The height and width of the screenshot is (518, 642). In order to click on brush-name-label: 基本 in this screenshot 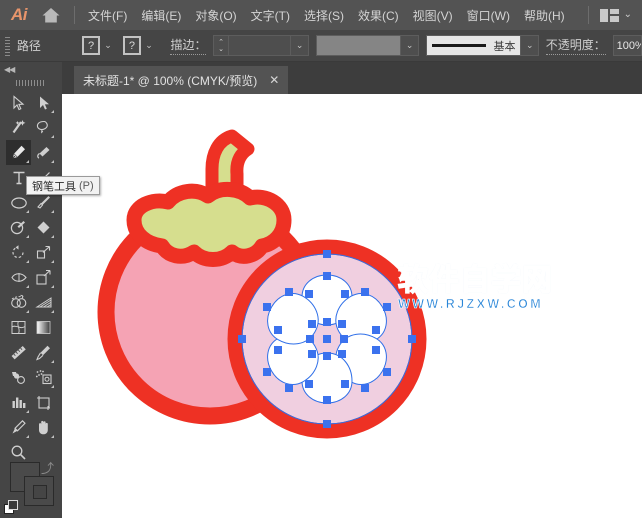, I will do `click(504, 46)`.